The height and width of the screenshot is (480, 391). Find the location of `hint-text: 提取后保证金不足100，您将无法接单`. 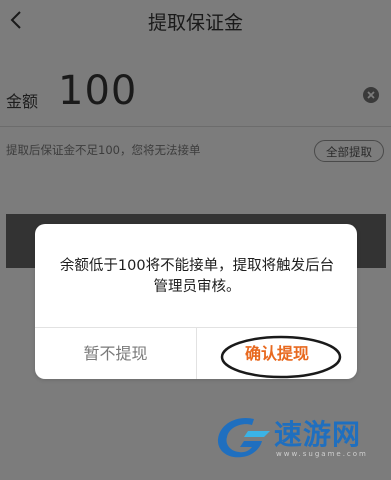

hint-text: 提取后保证金不足100，您将无法接单 is located at coordinates (103, 150).